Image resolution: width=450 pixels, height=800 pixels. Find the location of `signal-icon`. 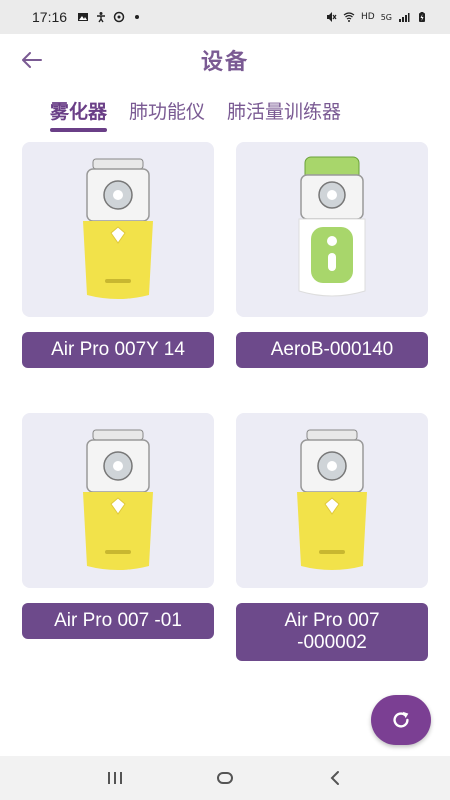

signal-icon is located at coordinates (404, 17).